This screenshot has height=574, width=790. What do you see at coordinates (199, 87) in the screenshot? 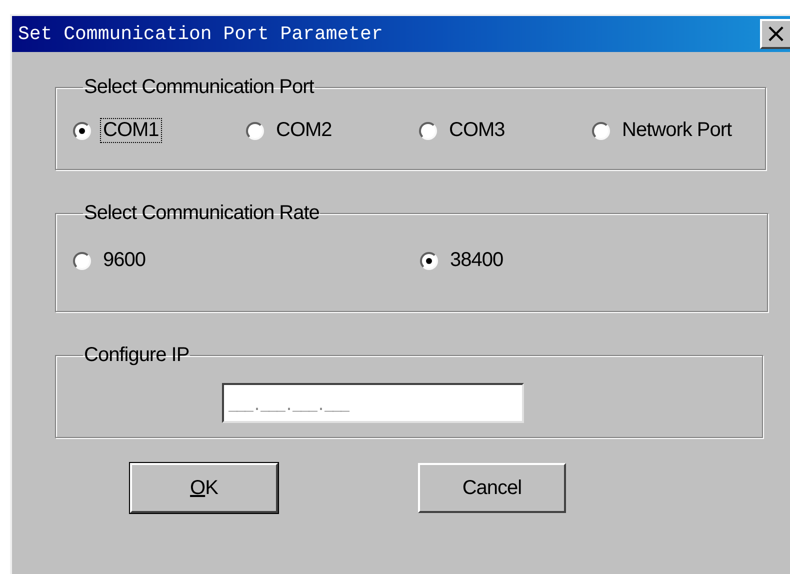
I see `group-title: Select Communication Port` at bounding box center [199, 87].